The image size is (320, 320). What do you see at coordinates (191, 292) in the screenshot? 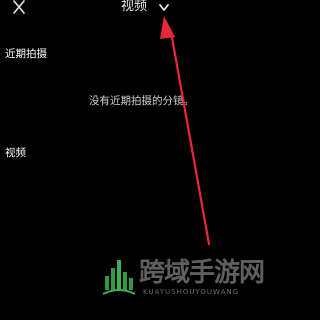
I see `watermark-subtitle: KUAYUSHOUYOUWANG` at bounding box center [191, 292].